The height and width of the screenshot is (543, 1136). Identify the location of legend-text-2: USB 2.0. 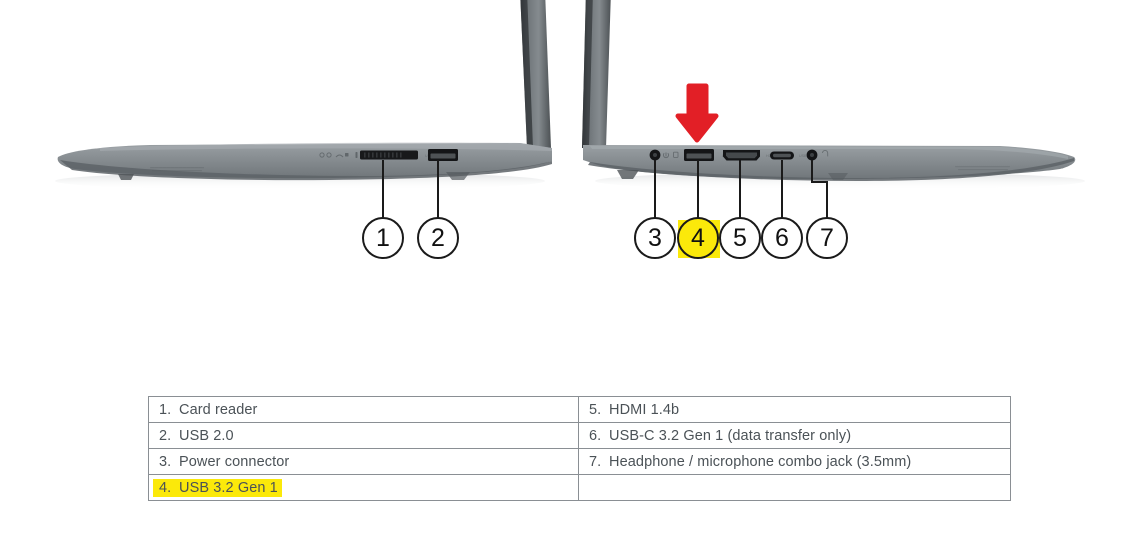
(206, 435).